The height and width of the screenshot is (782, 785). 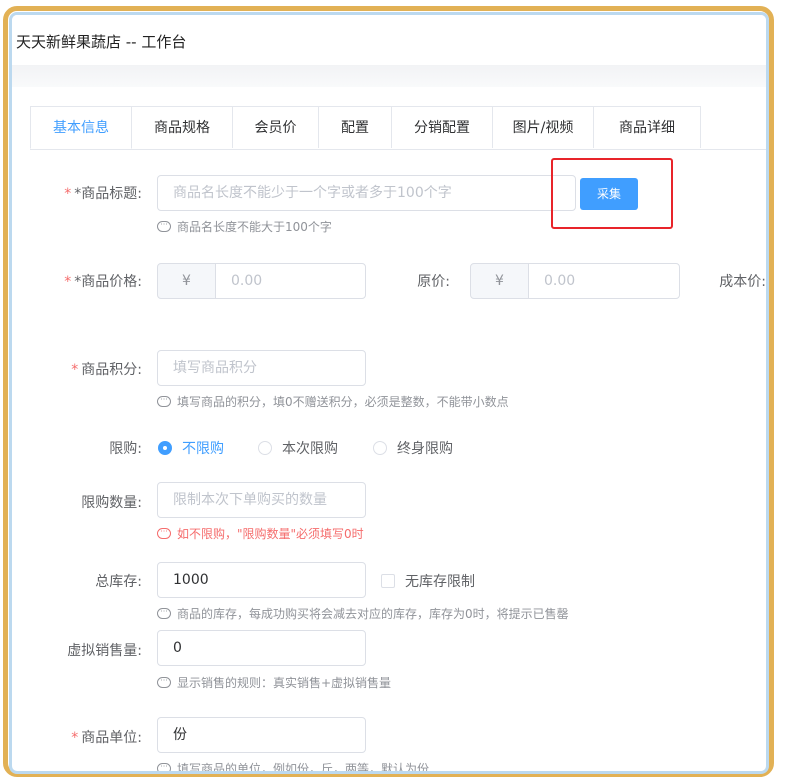 I want to click on collect-button: 采集, so click(x=609, y=194).